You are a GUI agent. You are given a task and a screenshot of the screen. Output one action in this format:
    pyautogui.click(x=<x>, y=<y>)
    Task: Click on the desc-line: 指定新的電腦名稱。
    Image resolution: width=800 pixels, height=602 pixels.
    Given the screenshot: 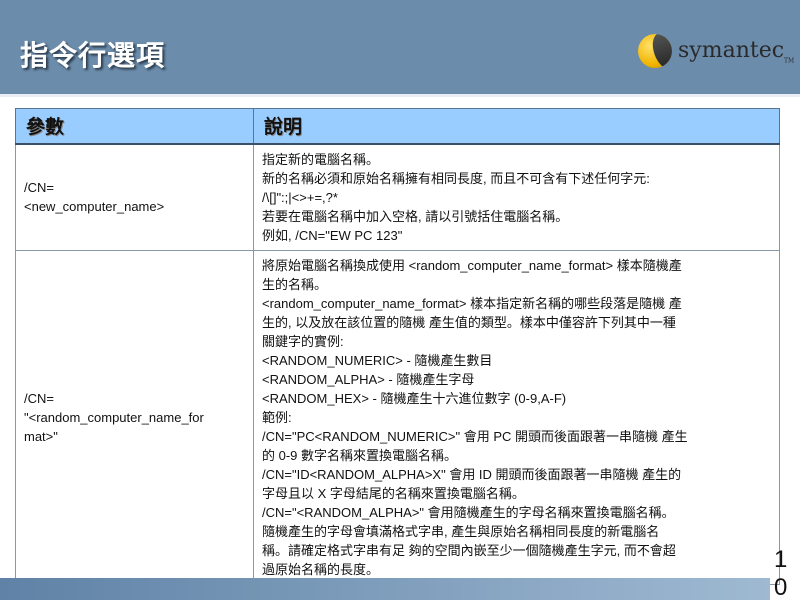 What is the action you would take?
    pyautogui.click(x=321, y=159)
    